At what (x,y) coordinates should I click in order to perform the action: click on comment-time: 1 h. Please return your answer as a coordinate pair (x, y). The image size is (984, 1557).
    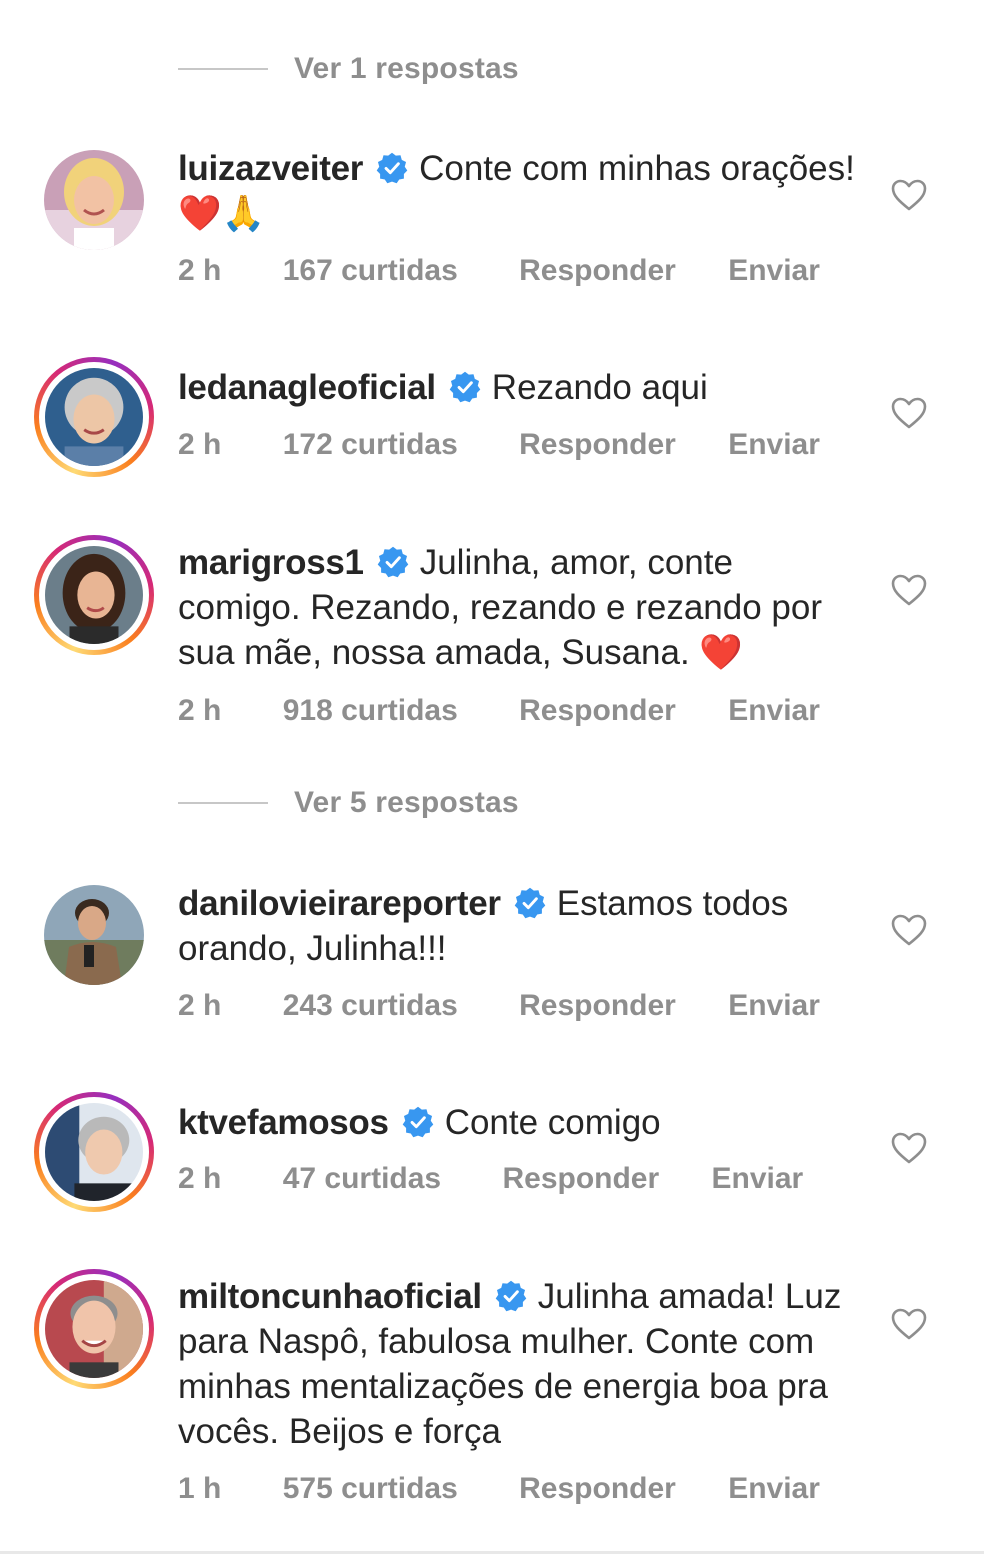
    Looking at the image, I should click on (200, 1488).